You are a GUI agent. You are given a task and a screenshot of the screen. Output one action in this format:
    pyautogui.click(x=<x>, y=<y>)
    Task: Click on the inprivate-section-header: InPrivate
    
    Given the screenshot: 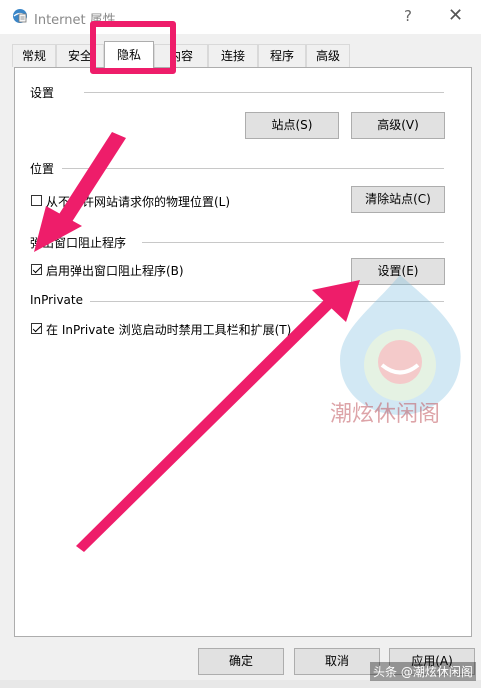 What is the action you would take?
    pyautogui.click(x=56, y=300)
    